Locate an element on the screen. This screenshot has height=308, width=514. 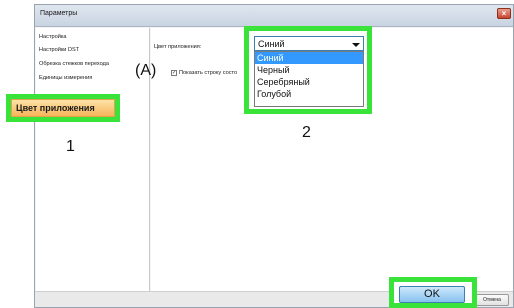
close-button: × is located at coordinates (504, 13).